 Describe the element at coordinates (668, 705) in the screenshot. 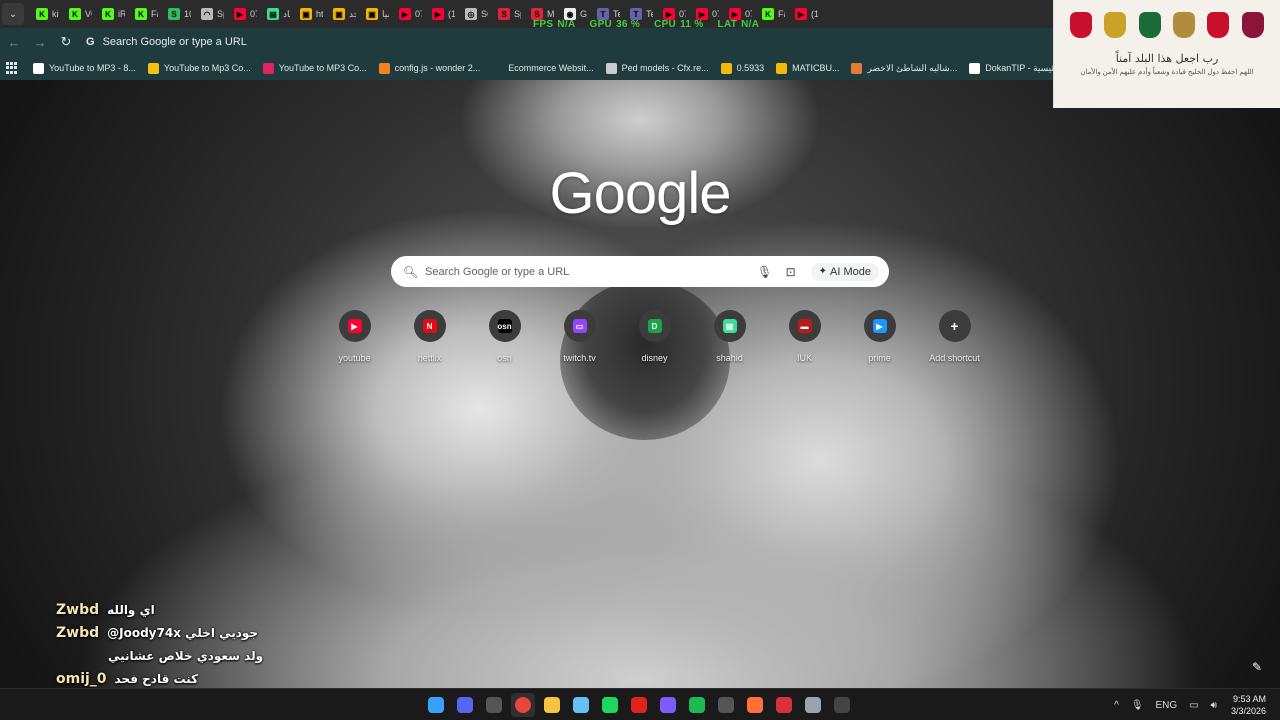

I see `app-purple-icon` at that location.